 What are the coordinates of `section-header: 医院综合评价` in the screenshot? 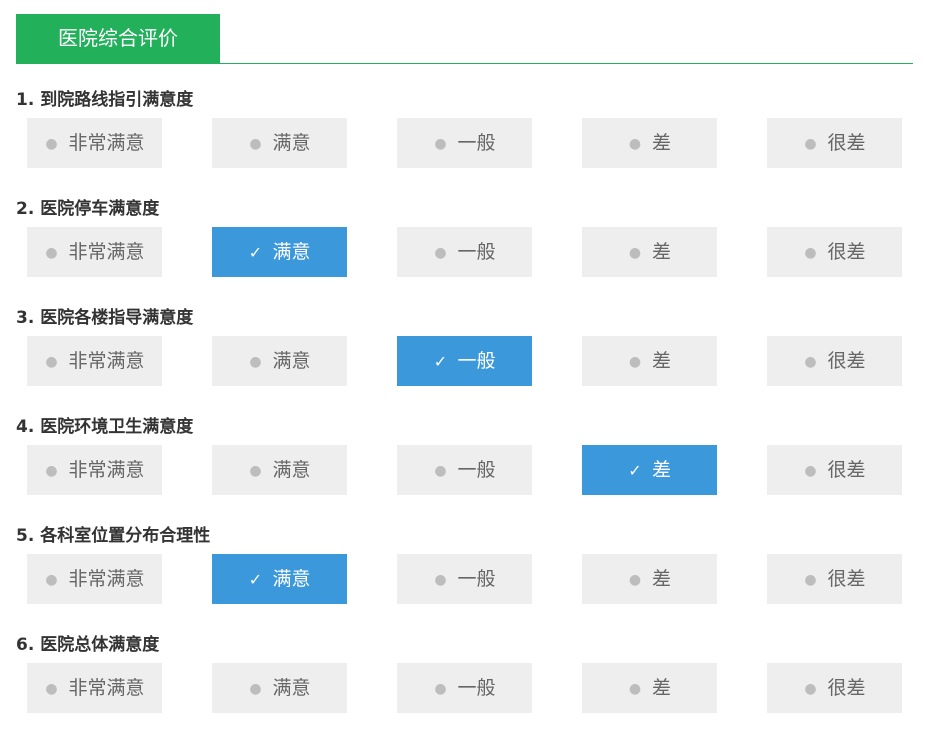 It's located at (464, 39).